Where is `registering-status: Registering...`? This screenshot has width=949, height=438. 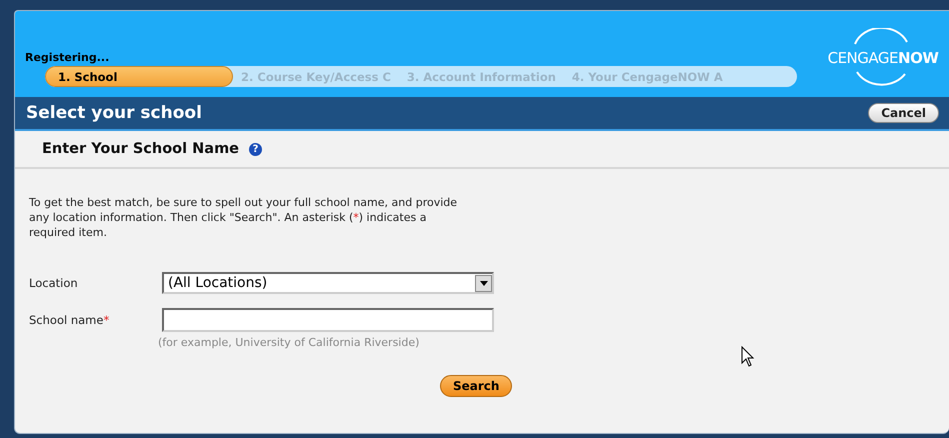
registering-status: Registering... is located at coordinates (67, 57).